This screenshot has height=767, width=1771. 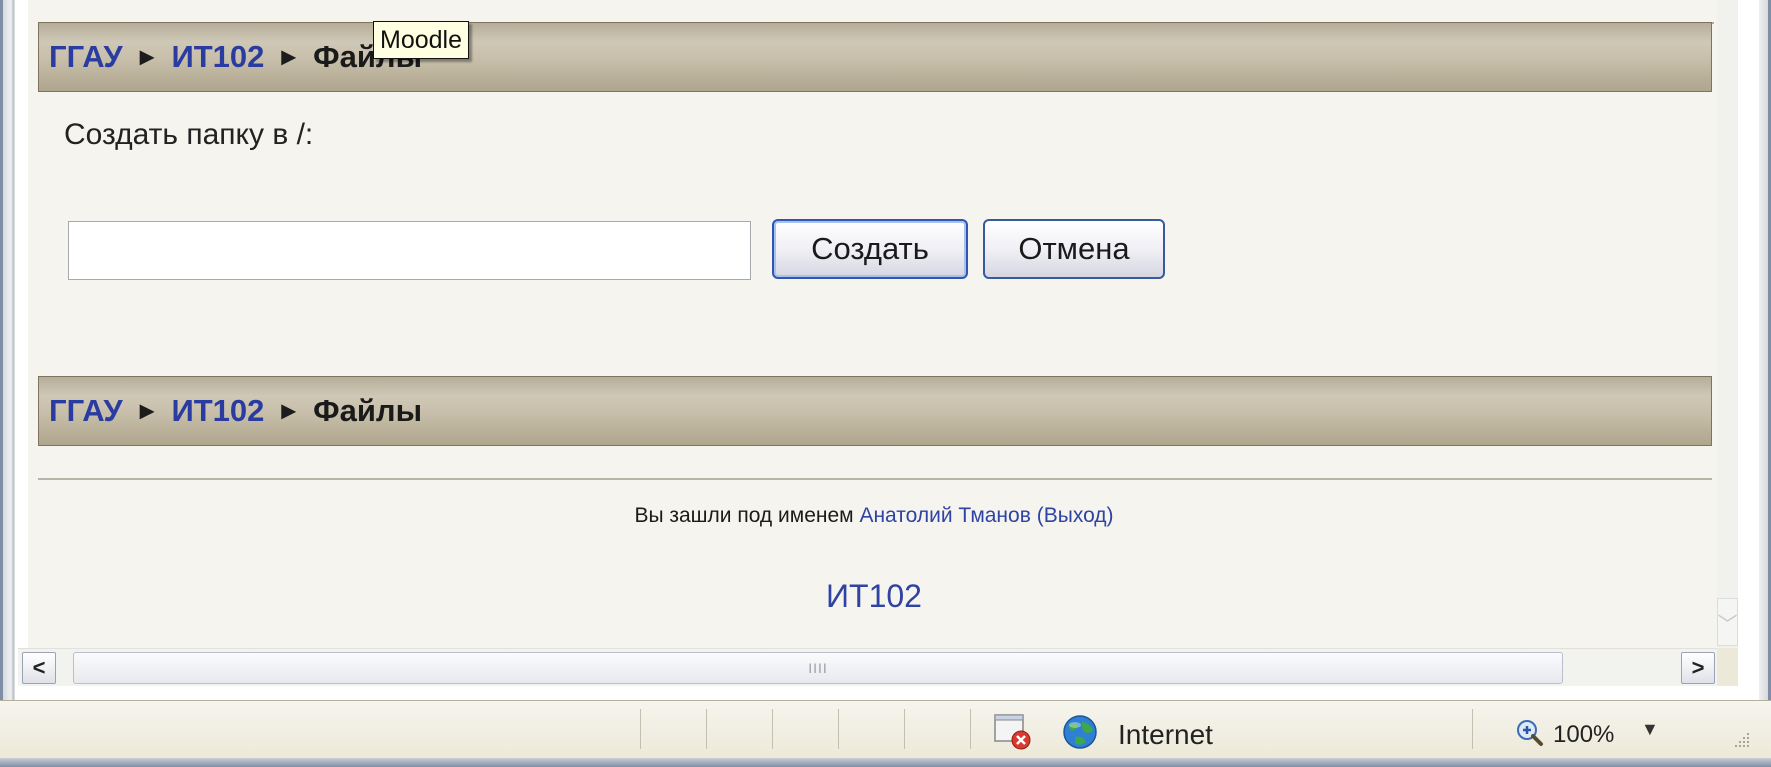 What do you see at coordinates (875, 57) in the screenshot?
I see `breadcrumb-navbar-top: ГГАУ ► ИТ102 ► Файлы` at bounding box center [875, 57].